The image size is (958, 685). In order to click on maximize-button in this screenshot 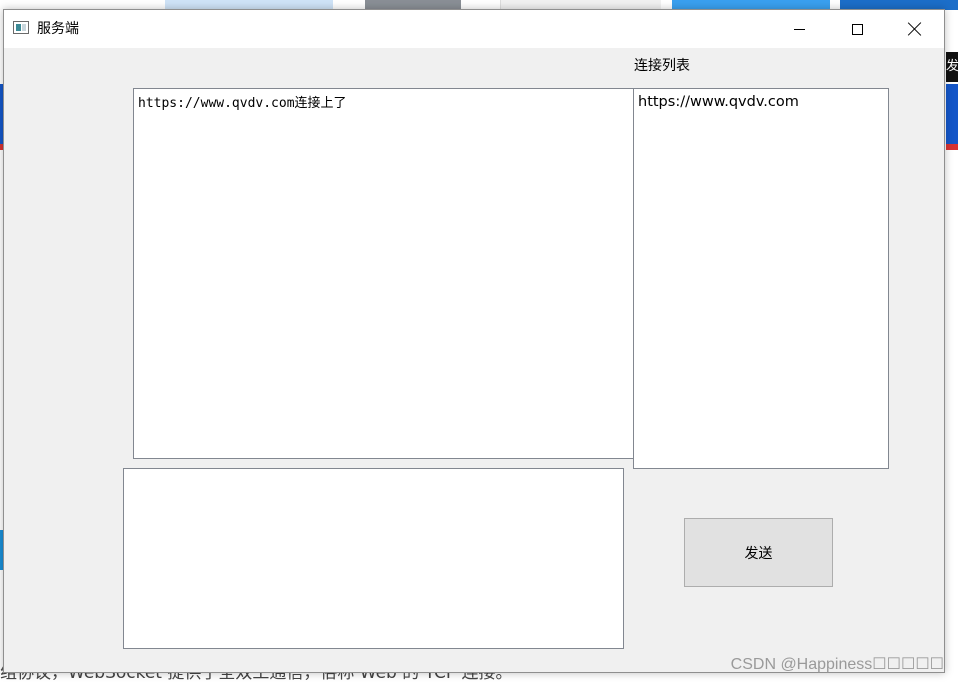, I will do `click(857, 29)`.